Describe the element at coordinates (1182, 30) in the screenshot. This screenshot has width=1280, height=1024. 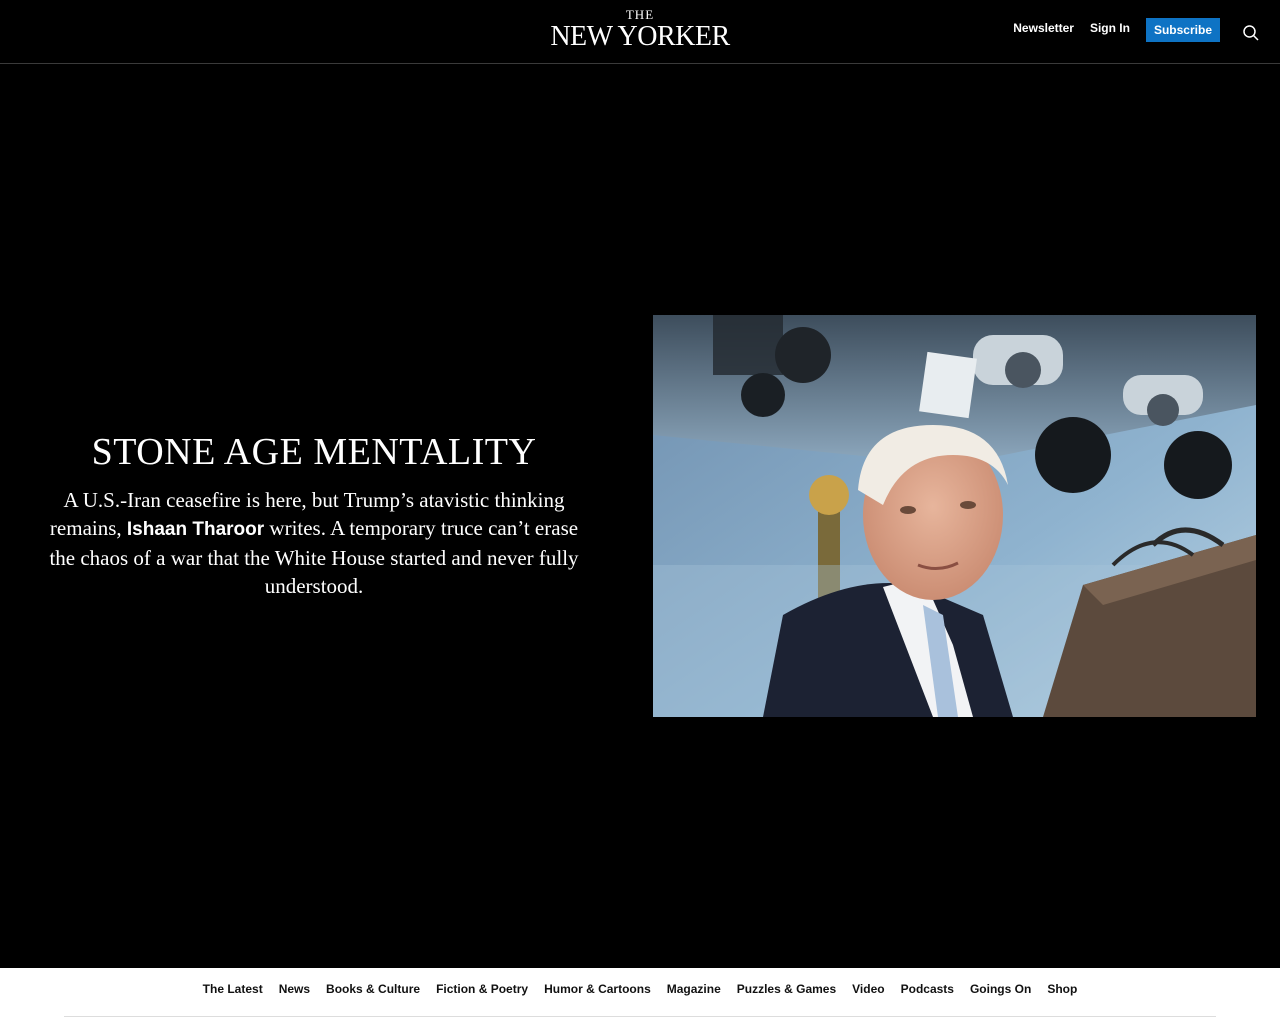
I see `subscribe-button: Subscribe` at that location.